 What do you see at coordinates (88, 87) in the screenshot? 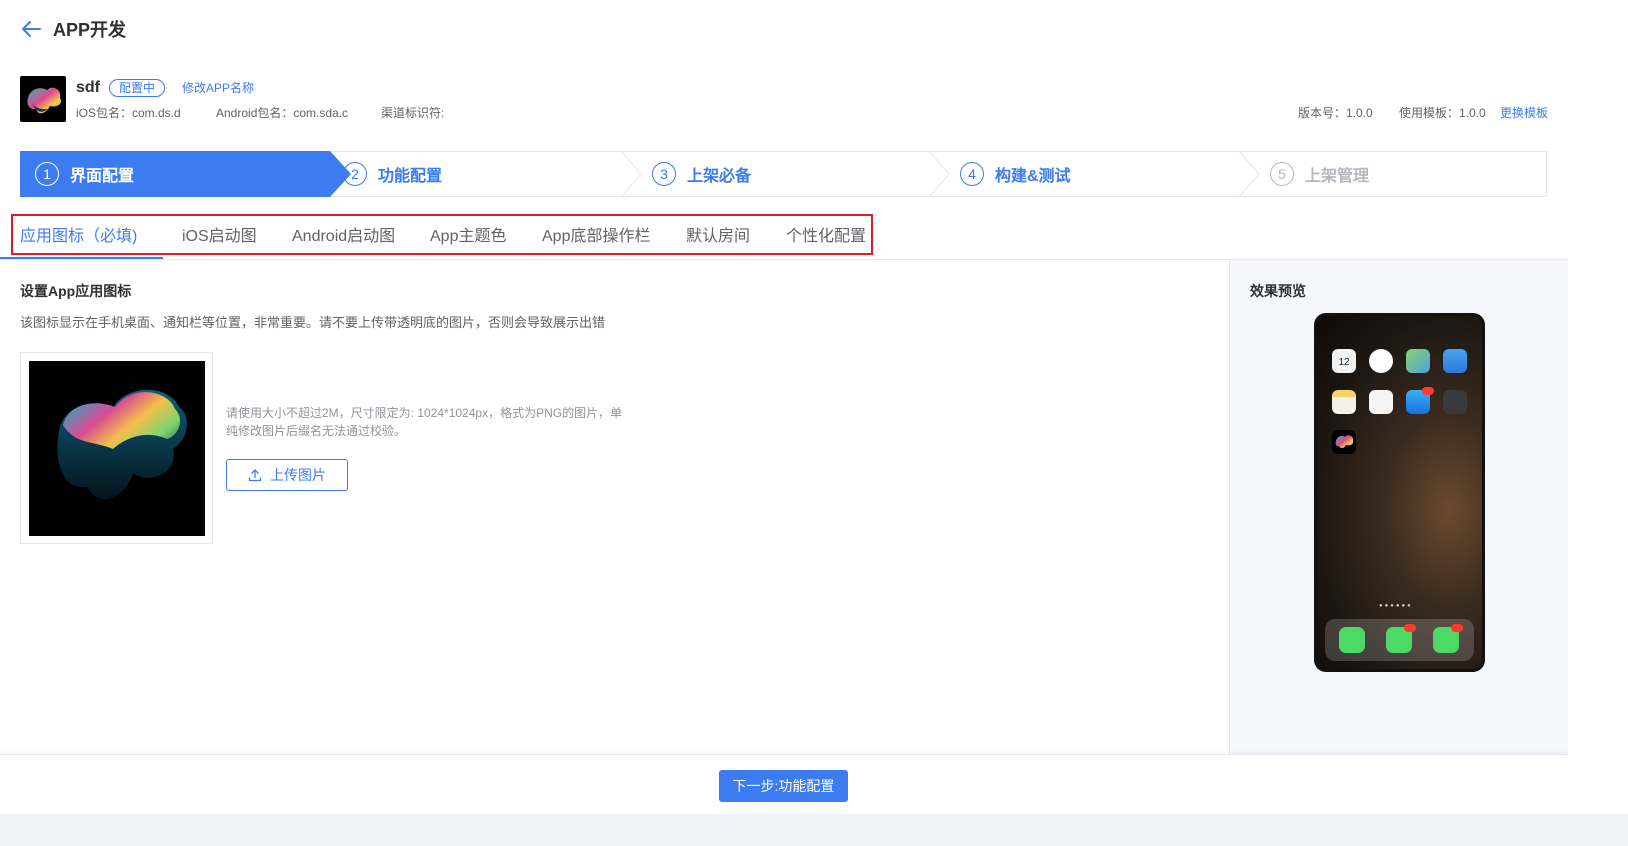
I see `app-name: sdf` at bounding box center [88, 87].